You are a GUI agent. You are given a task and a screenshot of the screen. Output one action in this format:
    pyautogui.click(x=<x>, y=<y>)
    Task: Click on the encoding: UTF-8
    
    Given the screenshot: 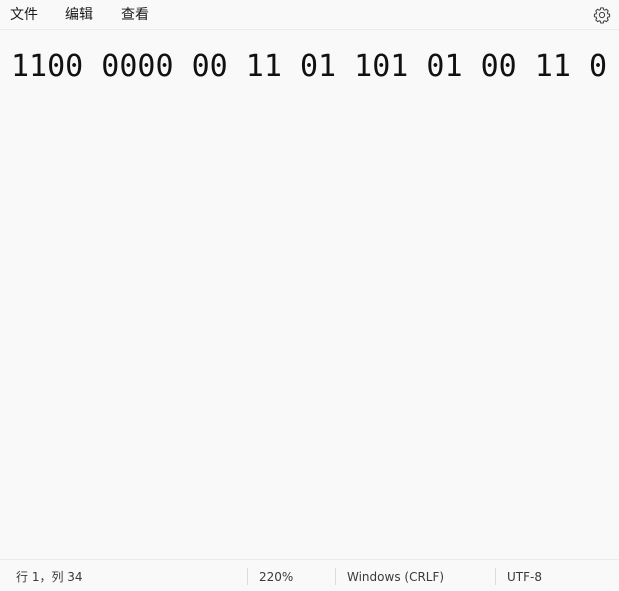 What is the action you would take?
    pyautogui.click(x=524, y=575)
    